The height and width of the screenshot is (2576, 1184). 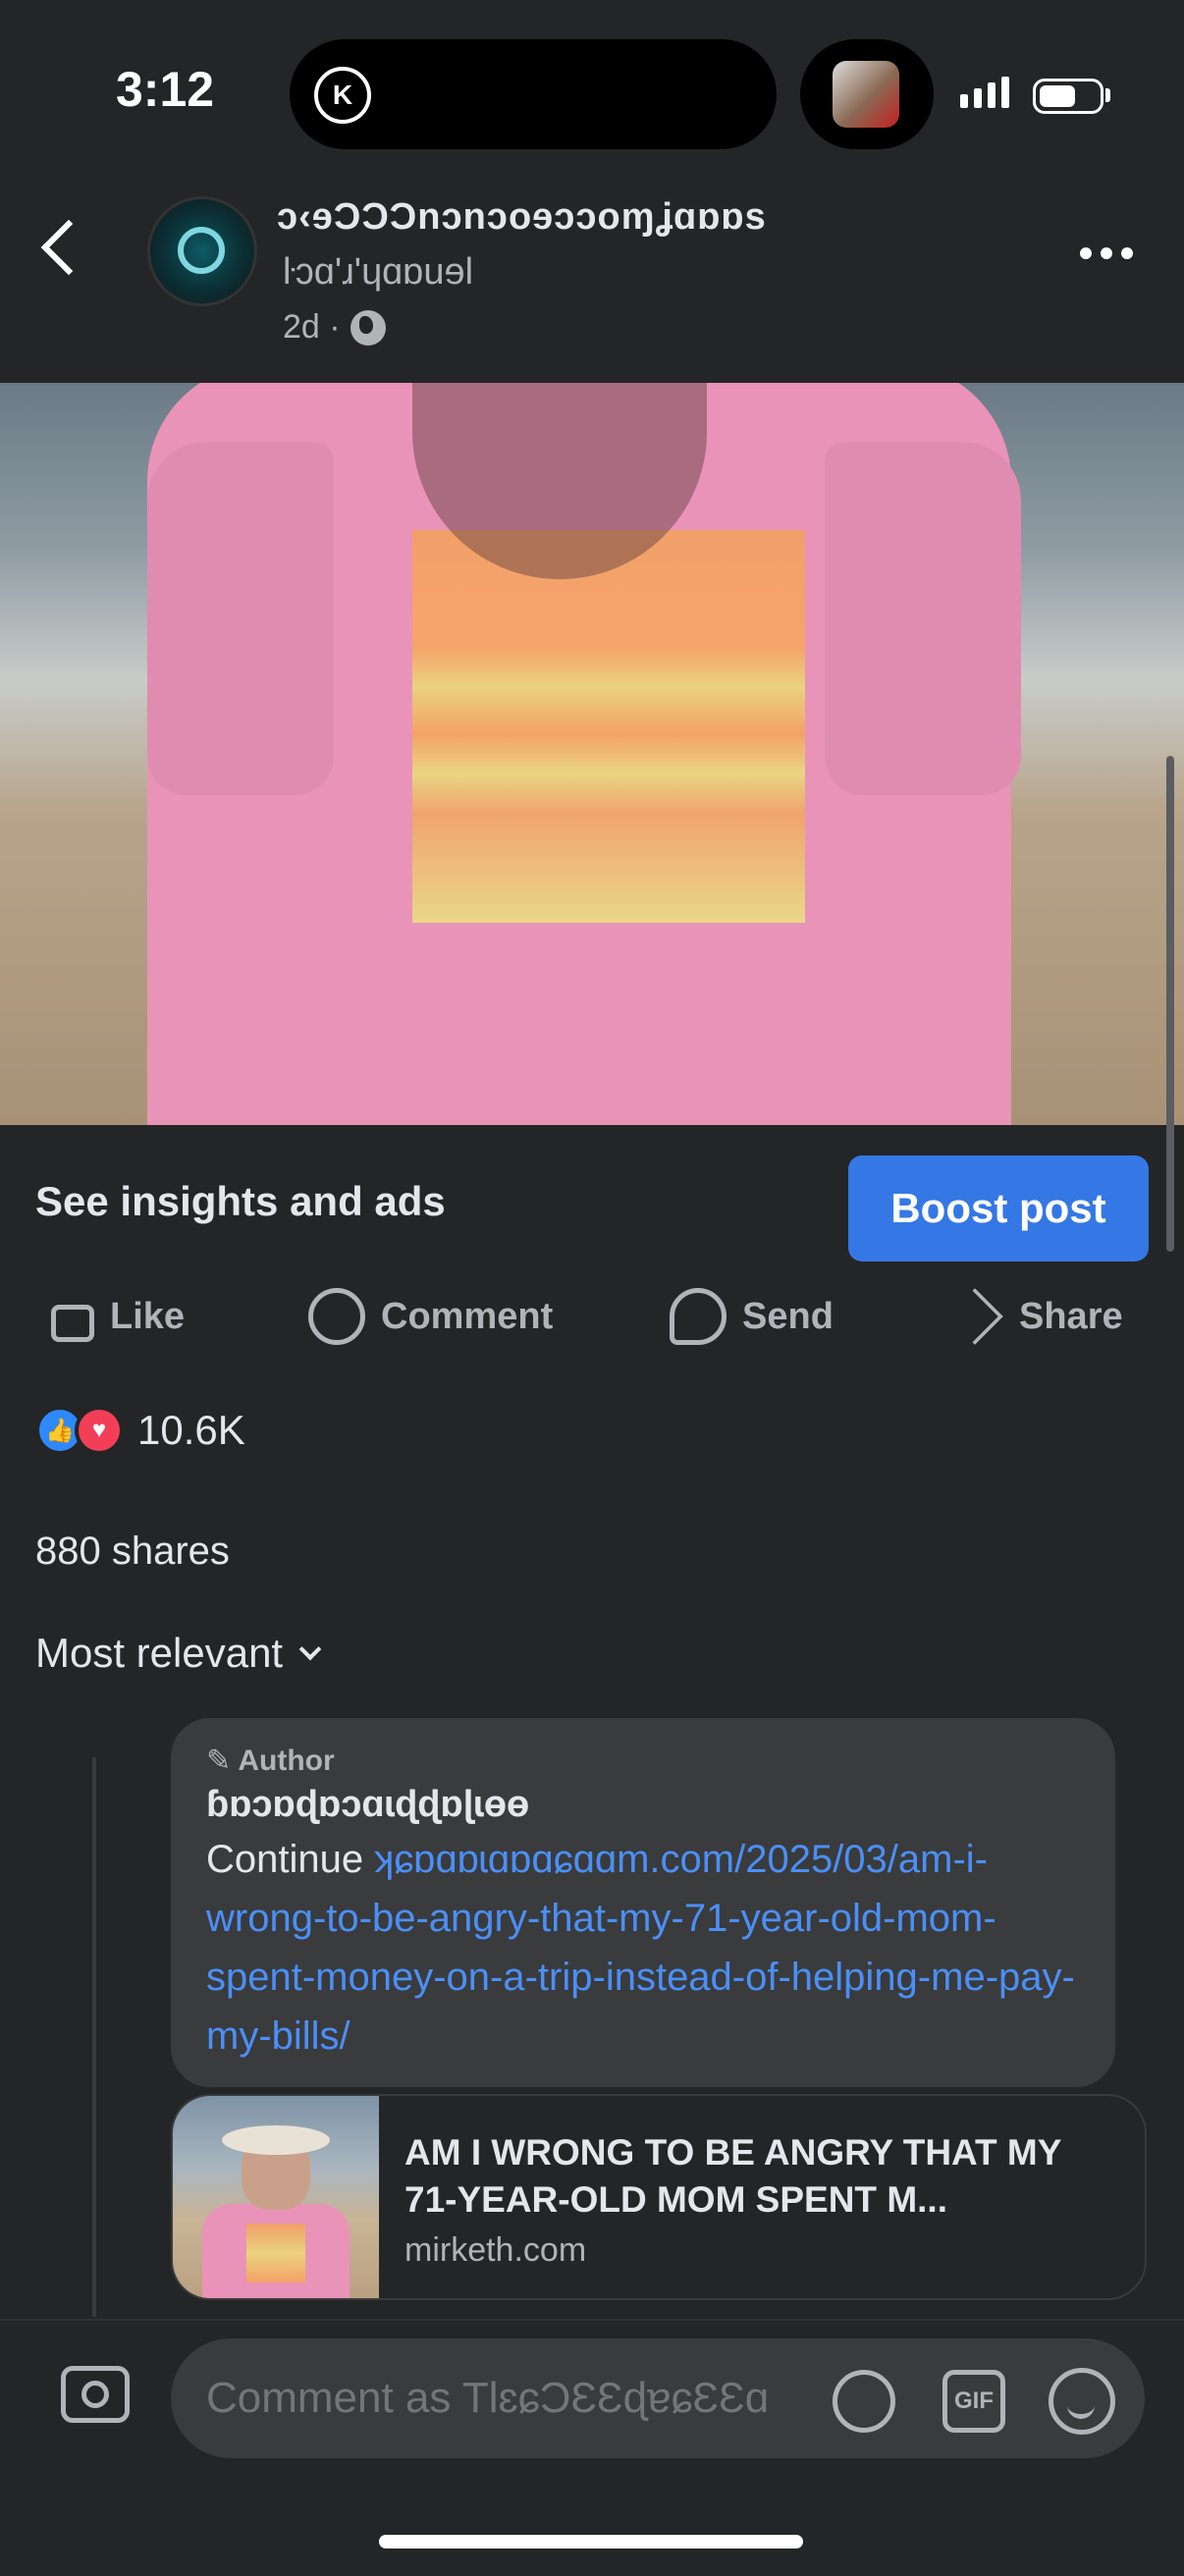 I want to click on home-indicator, so click(x=591, y=2542).